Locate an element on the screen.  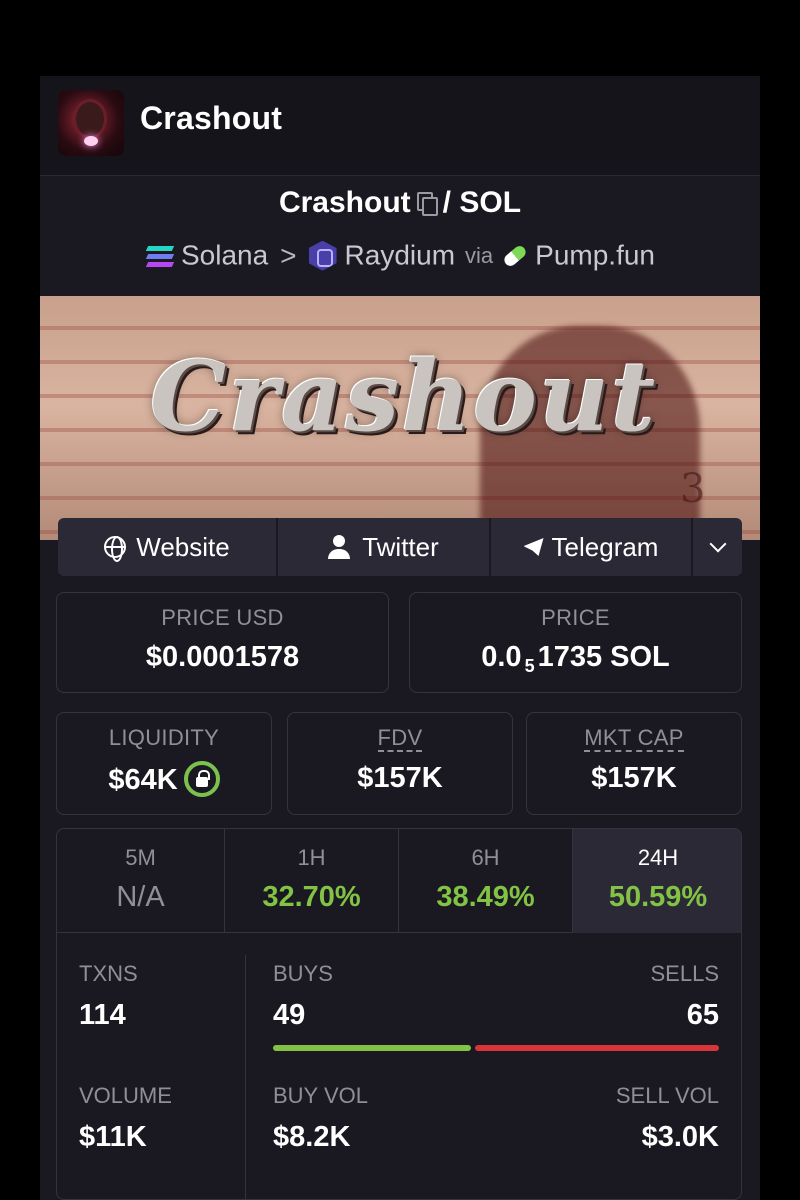
sells-label: SELLS is located at coordinates (685, 973).